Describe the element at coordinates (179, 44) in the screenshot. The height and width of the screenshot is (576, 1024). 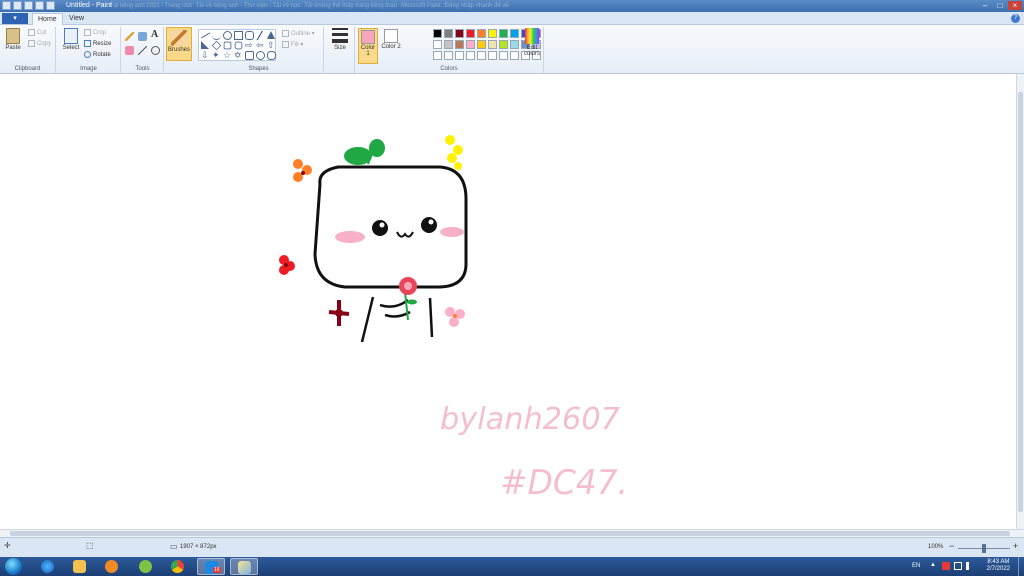
I see `brushes-button: Brushes` at that location.